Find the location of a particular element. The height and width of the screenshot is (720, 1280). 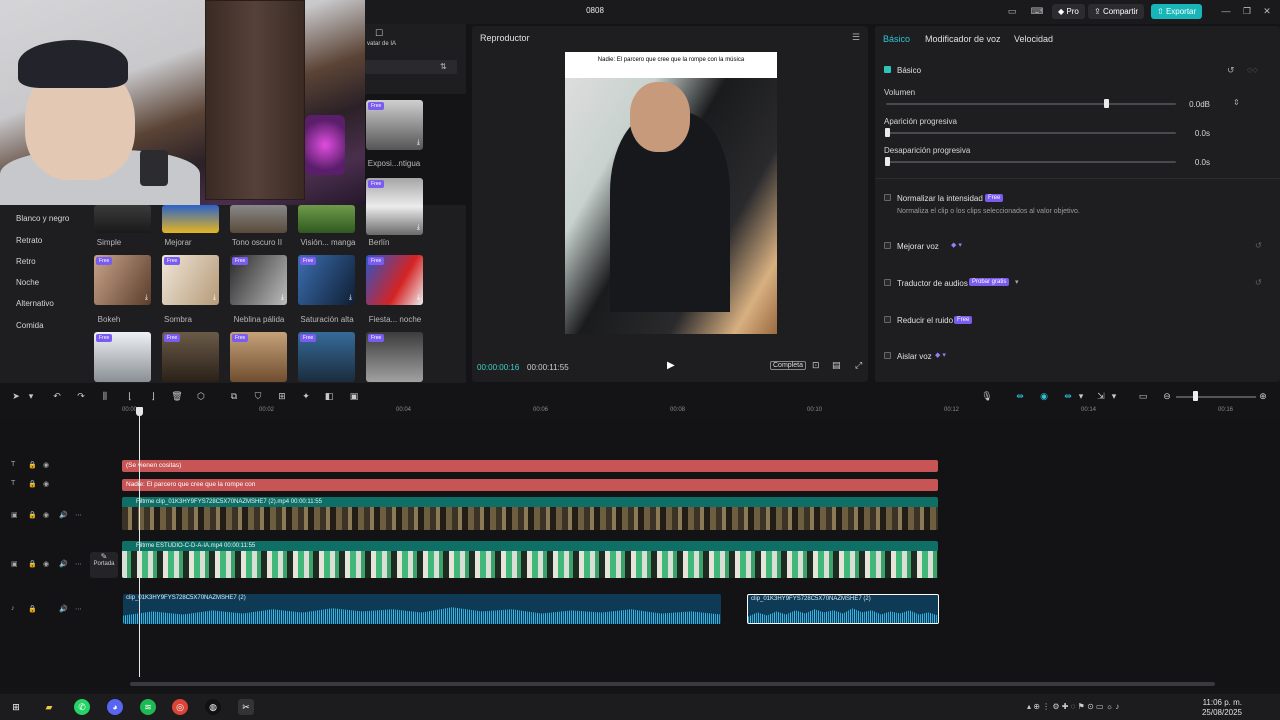

tab-voice-changer: Modificador de voz is located at coordinates (963, 39).